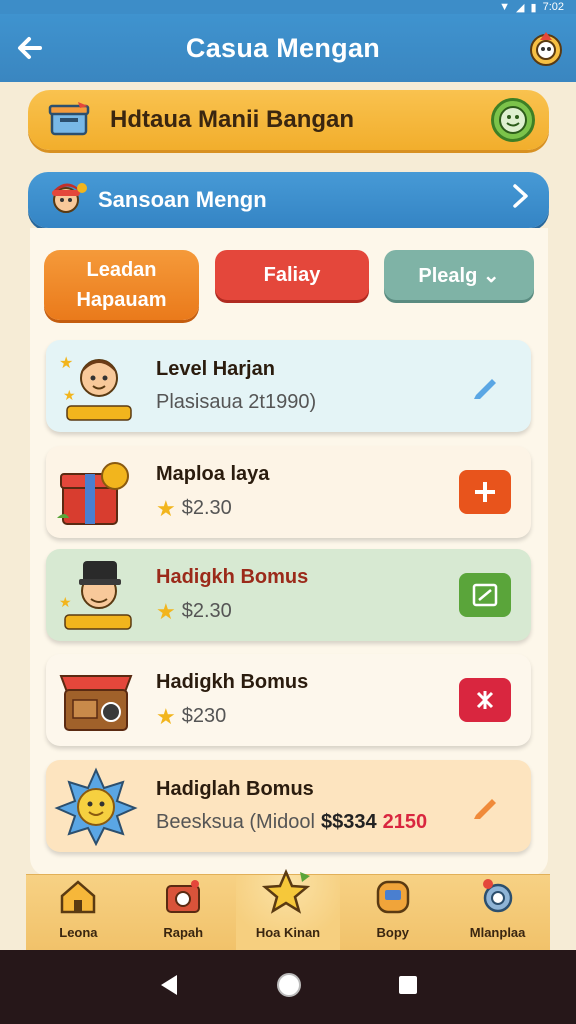  Describe the element at coordinates (121, 285) in the screenshot. I see `tab-leadan: Leadan Hapauam` at that location.